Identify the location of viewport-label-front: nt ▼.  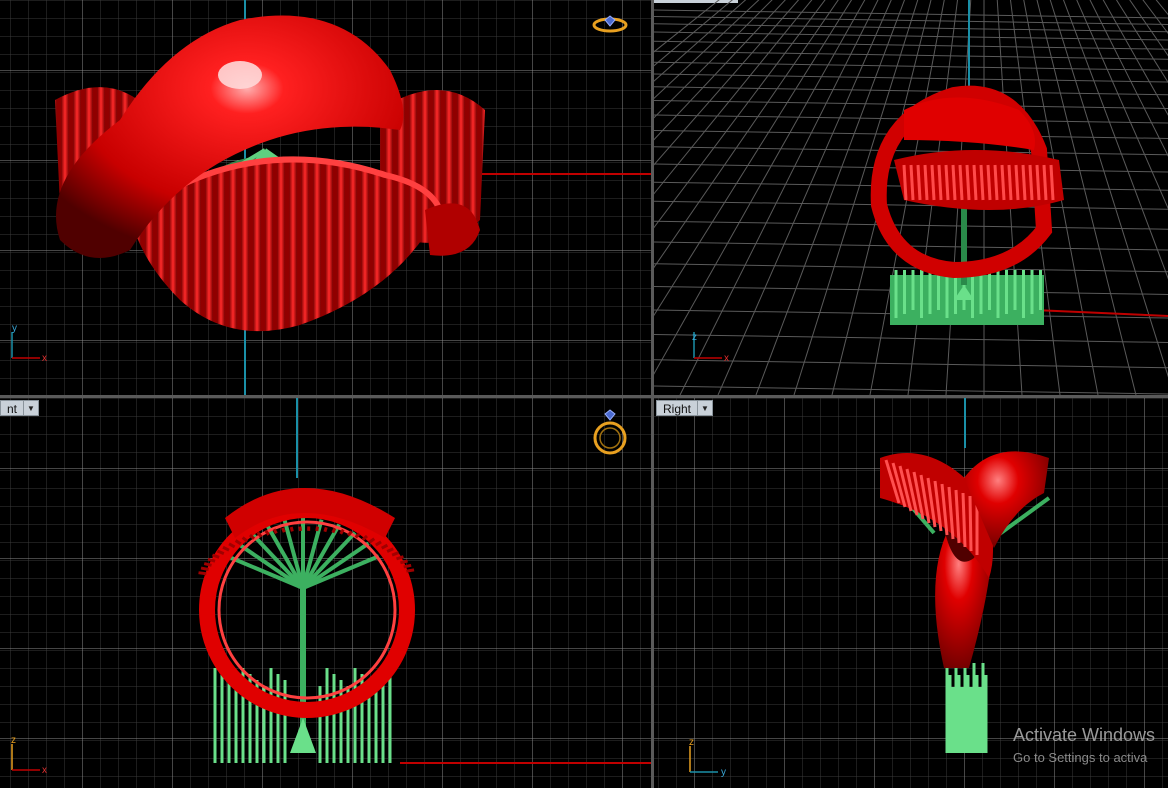
(20, 408).